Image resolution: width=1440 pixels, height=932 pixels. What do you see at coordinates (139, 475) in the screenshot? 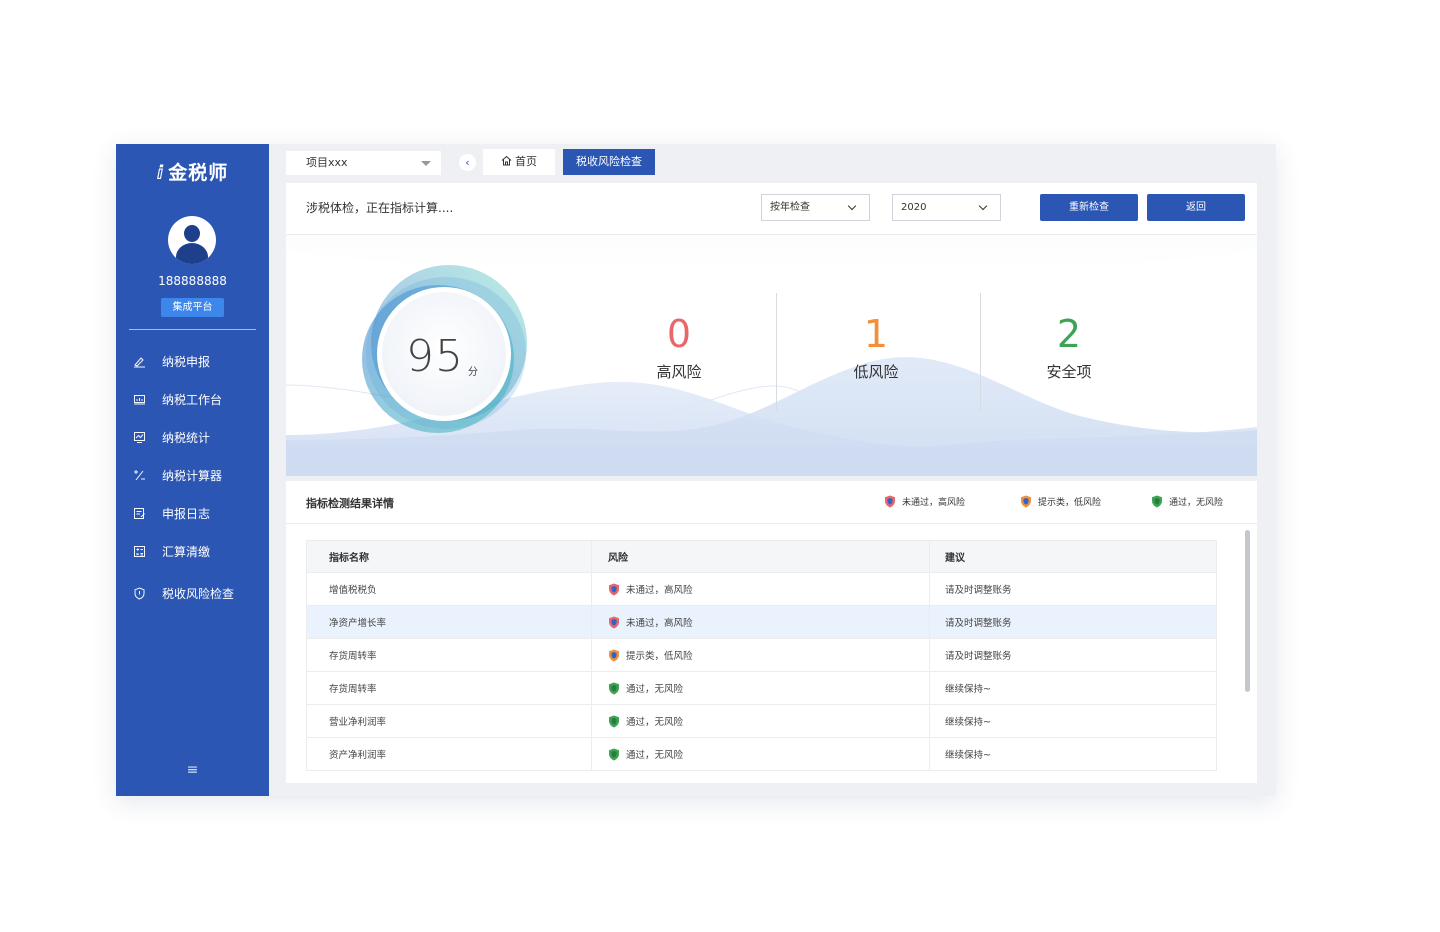
I see `calculator-icon` at bounding box center [139, 475].